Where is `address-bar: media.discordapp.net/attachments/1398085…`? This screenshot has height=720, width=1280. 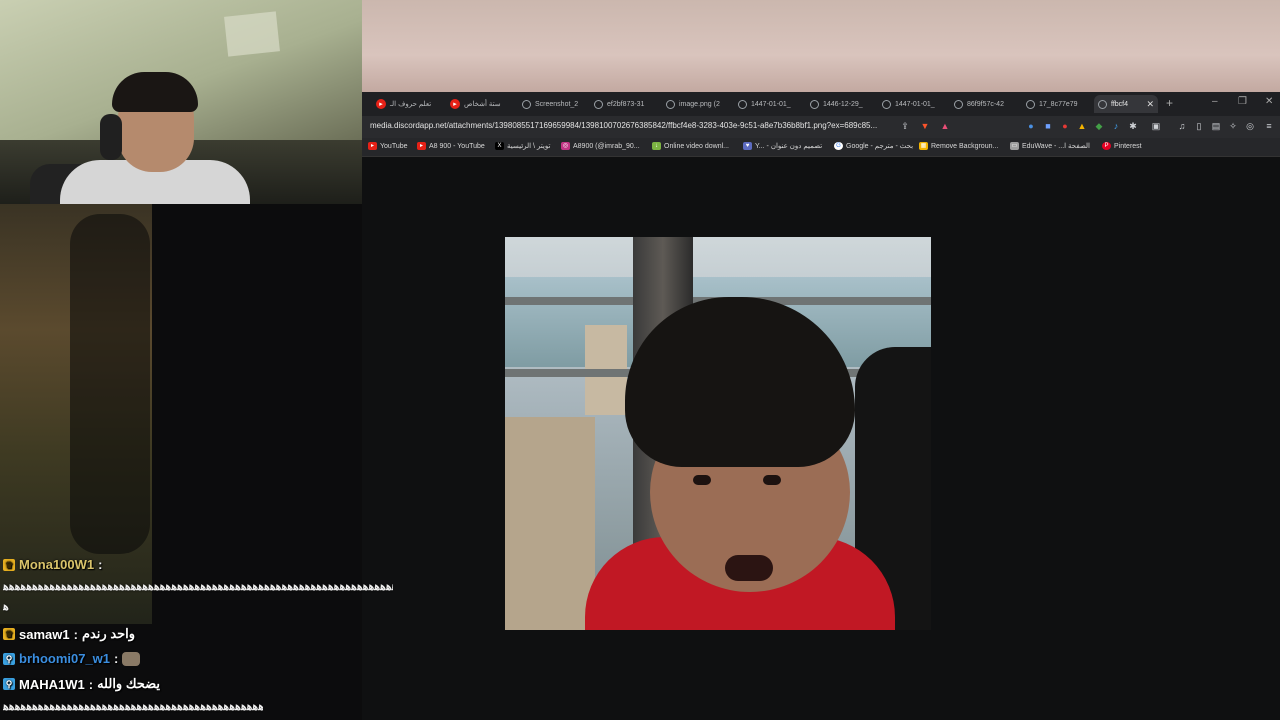
address-bar: media.discordapp.net/attachments/1398085… is located at coordinates (821, 127).